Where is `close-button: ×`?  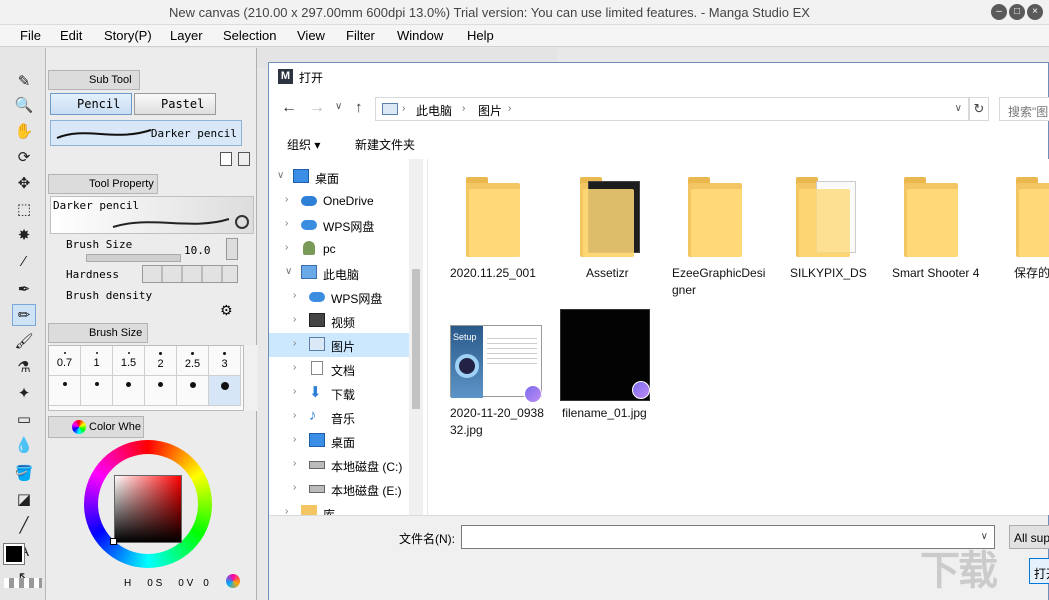 close-button: × is located at coordinates (1035, 12).